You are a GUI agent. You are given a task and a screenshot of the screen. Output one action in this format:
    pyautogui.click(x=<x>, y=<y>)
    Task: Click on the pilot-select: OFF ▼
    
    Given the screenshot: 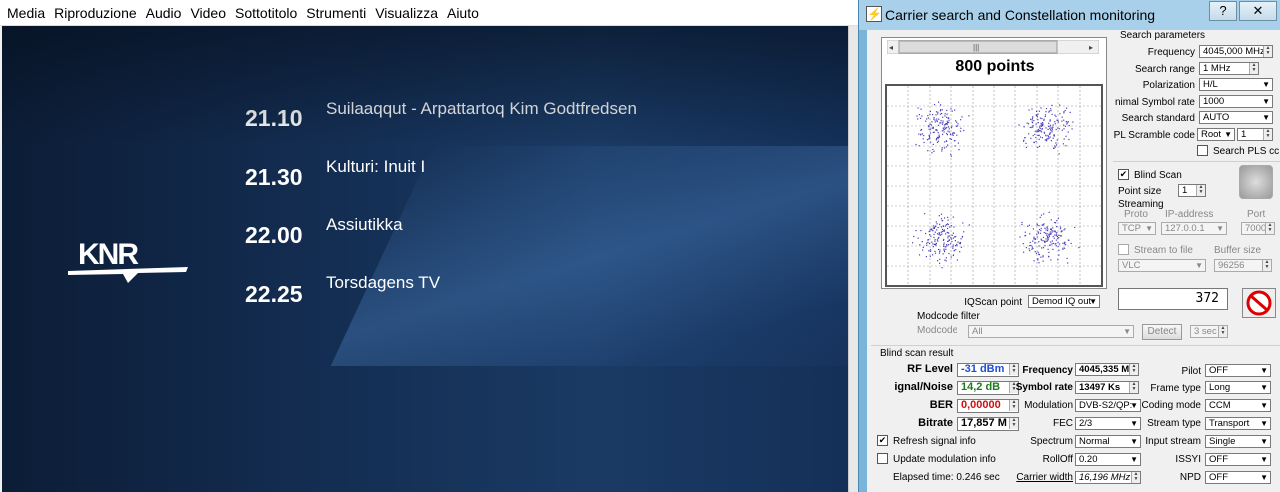 What is the action you would take?
    pyautogui.click(x=1238, y=370)
    